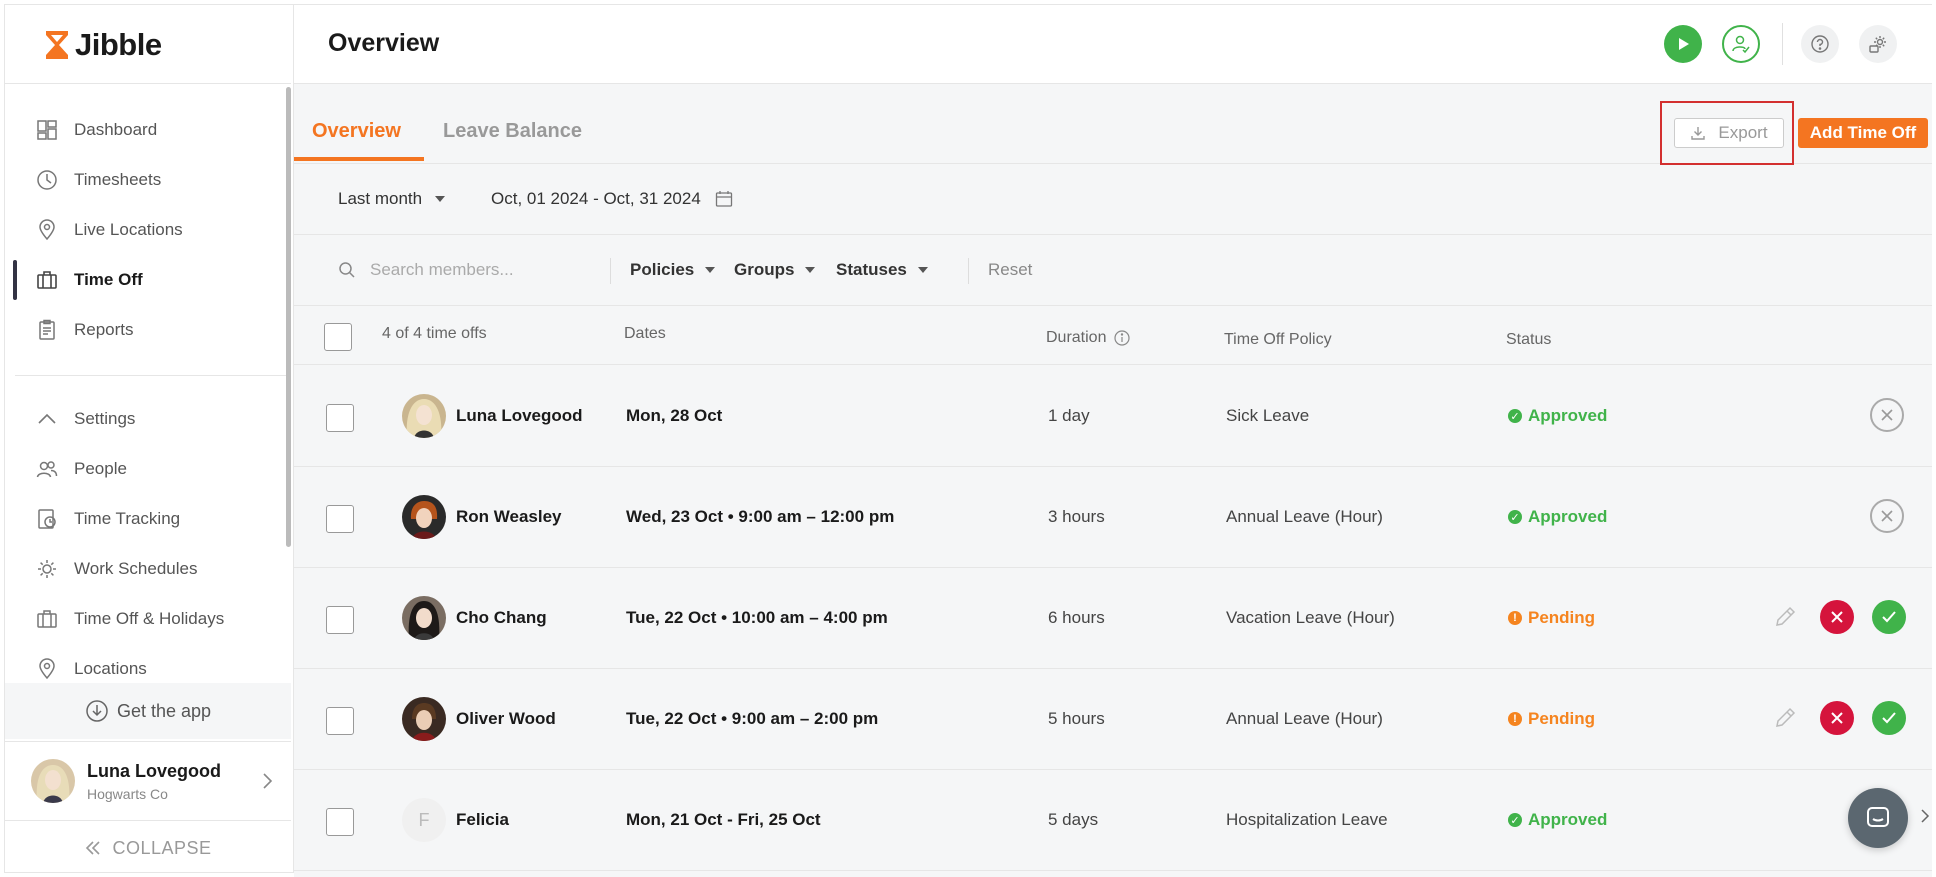 This screenshot has height=877, width=1936. I want to click on sidebar-item-timesheets: Timesheets, so click(148, 180).